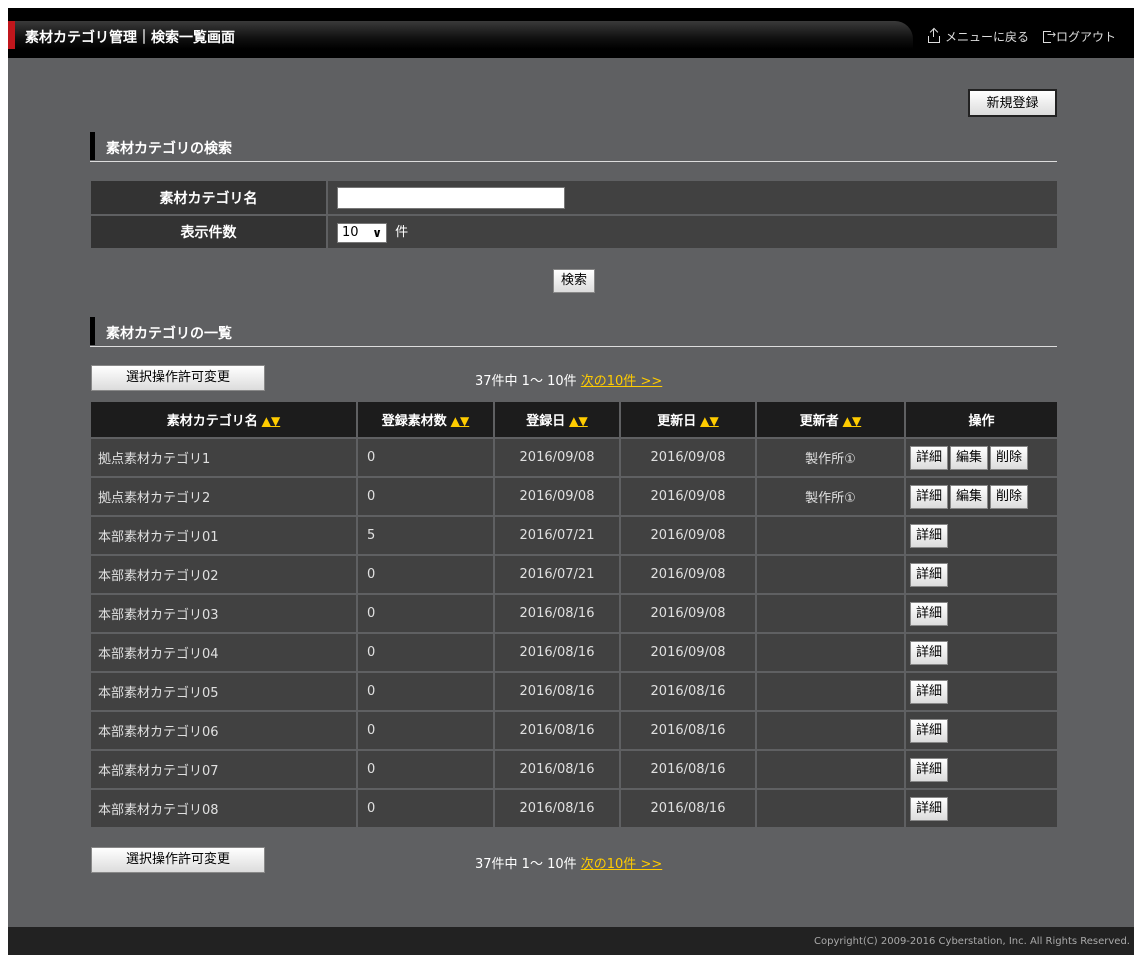  I want to click on pager-top: 37件中 1～ 10件 次の10件 >>, so click(568, 379).